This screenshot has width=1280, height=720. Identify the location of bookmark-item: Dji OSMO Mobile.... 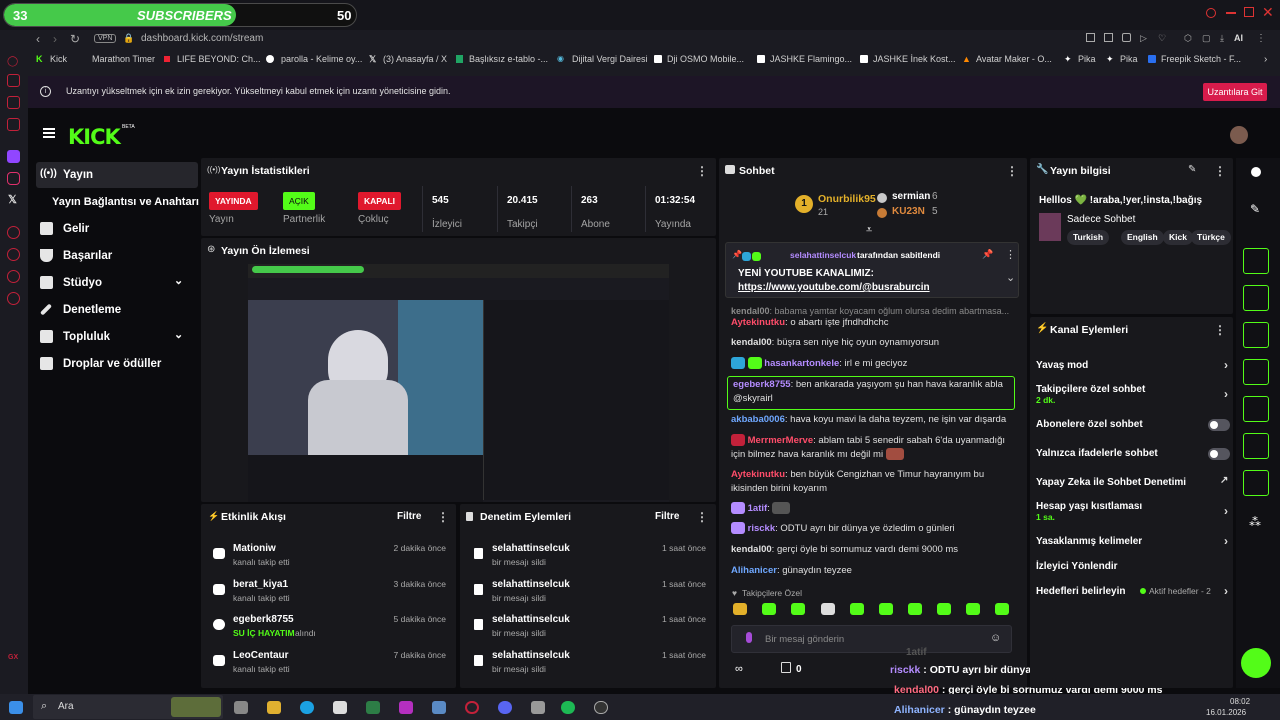
(705, 59).